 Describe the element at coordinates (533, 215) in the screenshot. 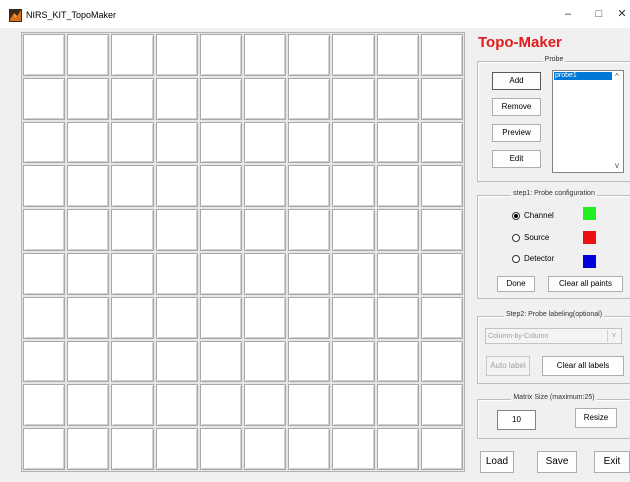

I see `channel-radio: Channel` at that location.